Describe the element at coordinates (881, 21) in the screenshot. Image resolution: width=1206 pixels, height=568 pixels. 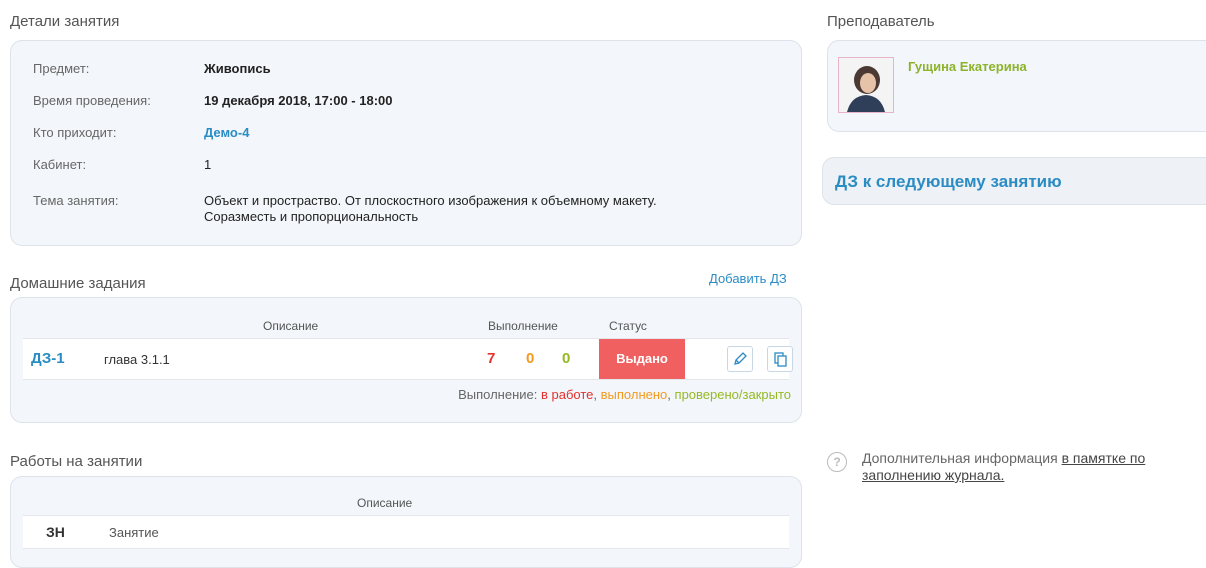
I see `teacher-title: Преподаватель` at that location.